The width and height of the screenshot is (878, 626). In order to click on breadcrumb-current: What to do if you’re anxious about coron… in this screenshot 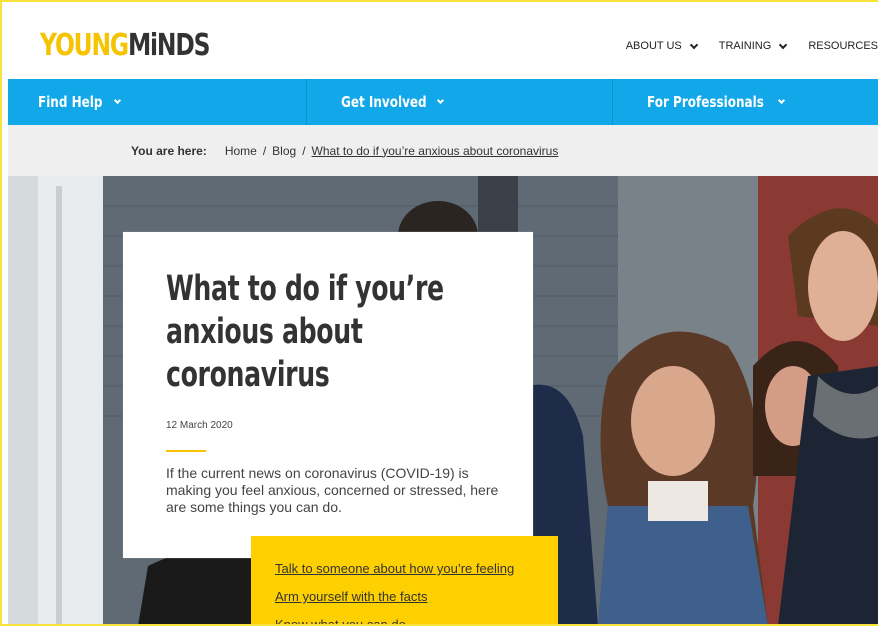, I will do `click(435, 151)`.